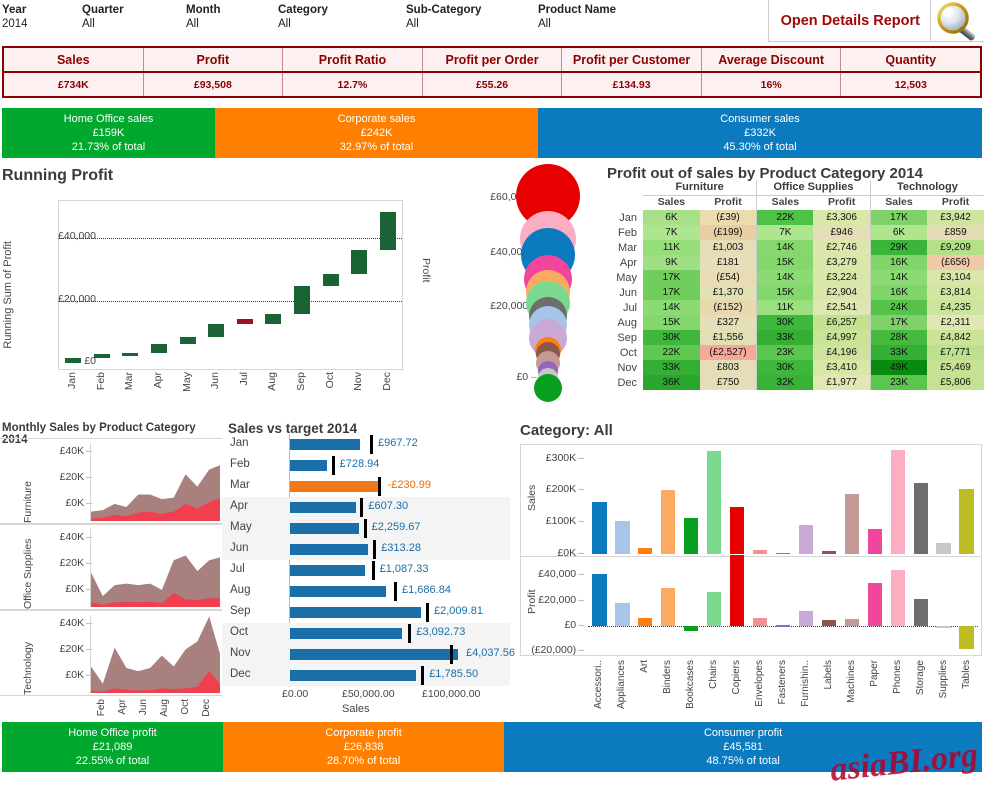 Image resolution: width=984 pixels, height=790 pixels. Describe the element at coordinates (671, 292) in the screenshot. I see `cell-Jun-0: 17K` at that location.